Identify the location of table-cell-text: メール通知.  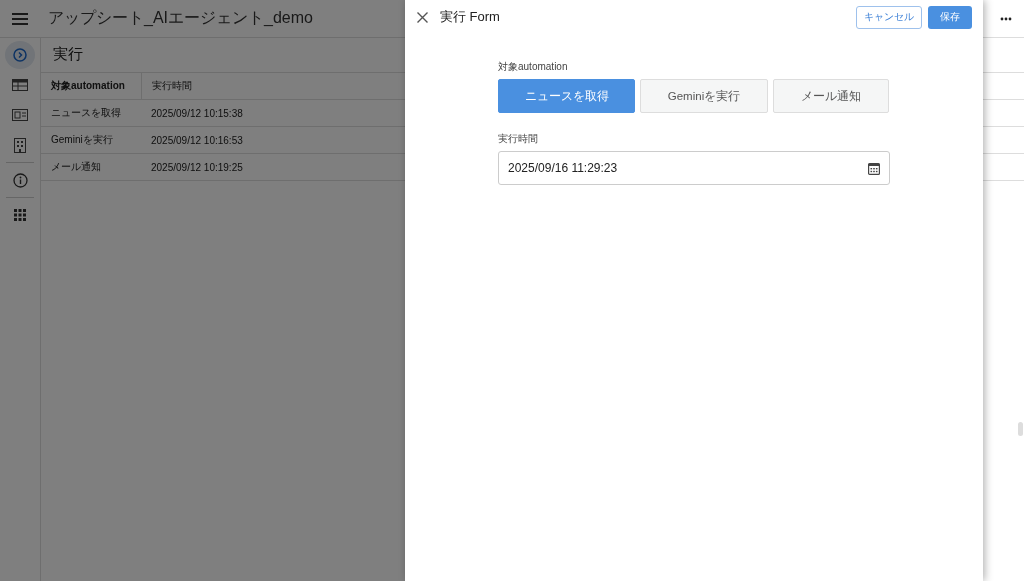
(76, 167).